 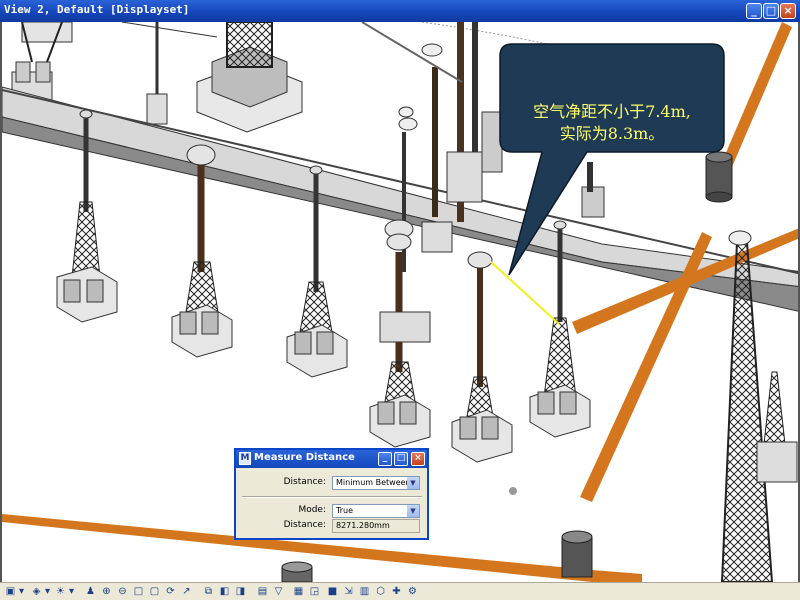 I want to click on callout-text: 空气净距不小于7.4m, 实际为8.3m。, so click(x=612, y=123).